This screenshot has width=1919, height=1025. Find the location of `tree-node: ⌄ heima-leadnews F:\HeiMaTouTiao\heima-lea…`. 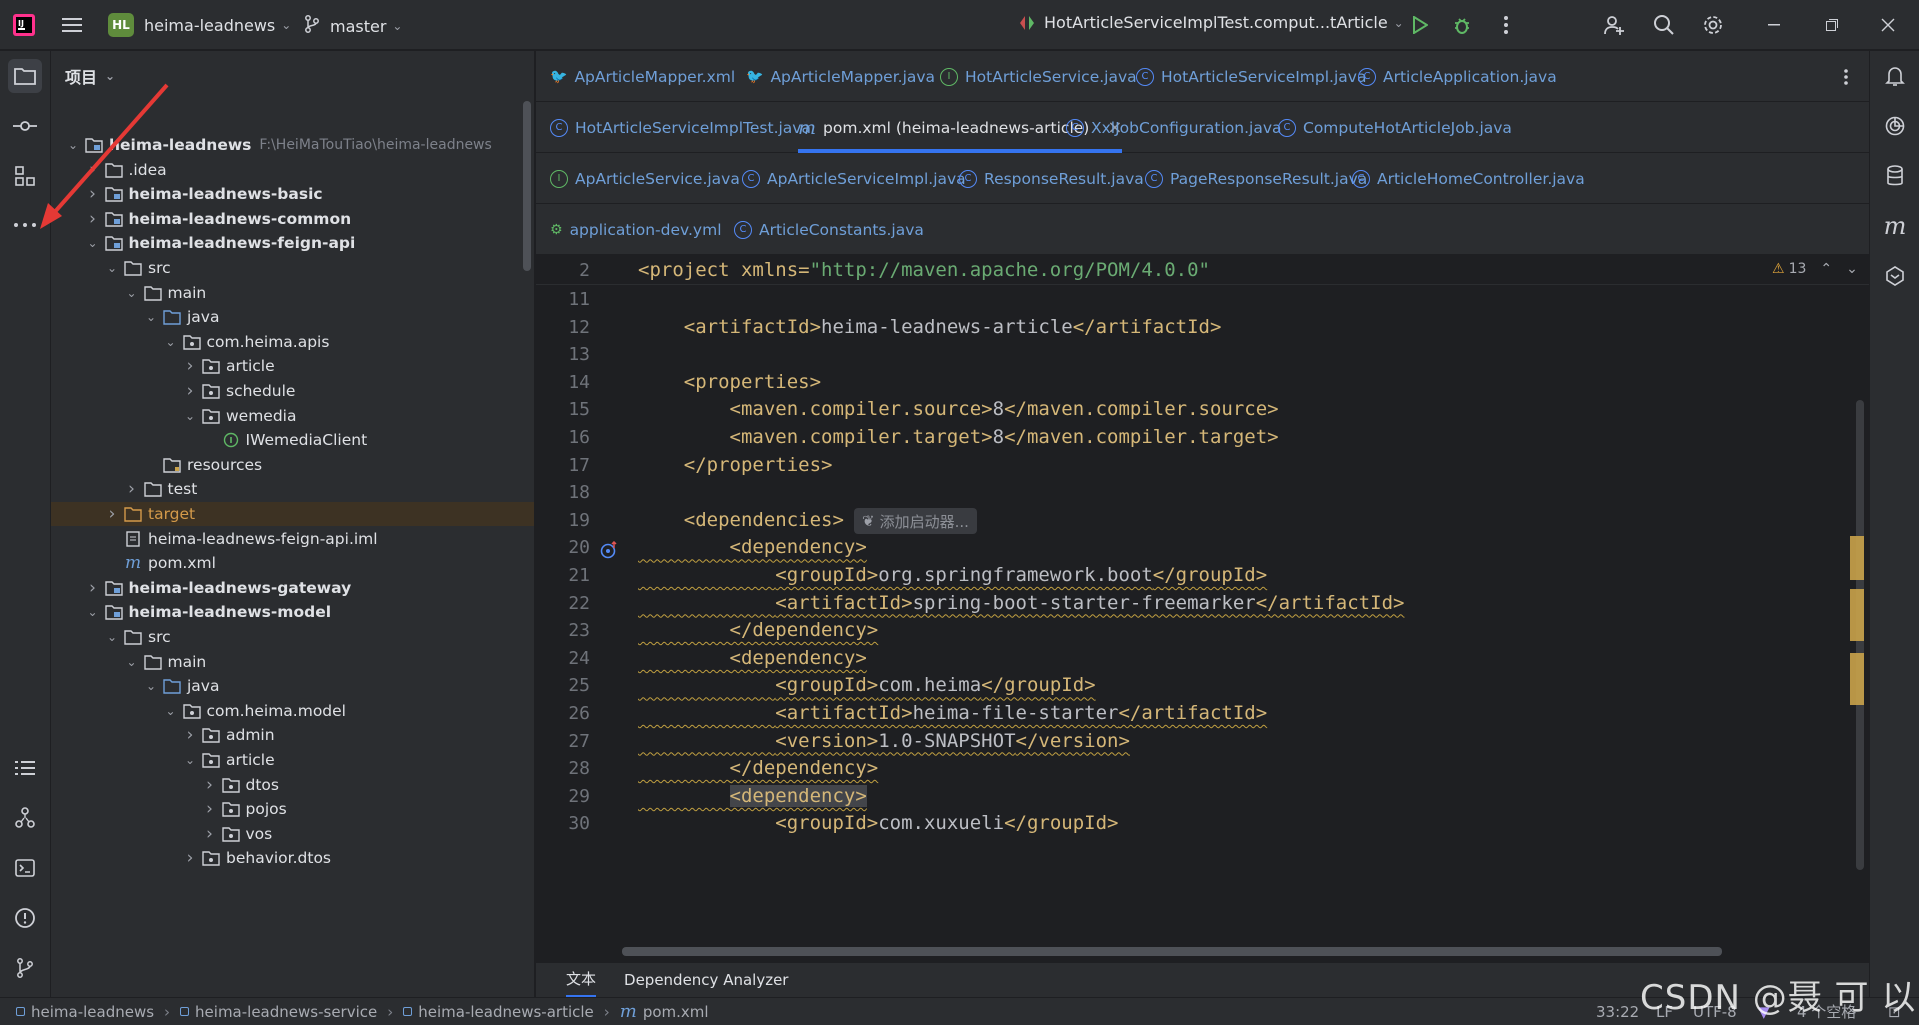

tree-node: ⌄ heima-leadnews F:\HeiMaTouTiao\heima-lea… is located at coordinates (292, 145).